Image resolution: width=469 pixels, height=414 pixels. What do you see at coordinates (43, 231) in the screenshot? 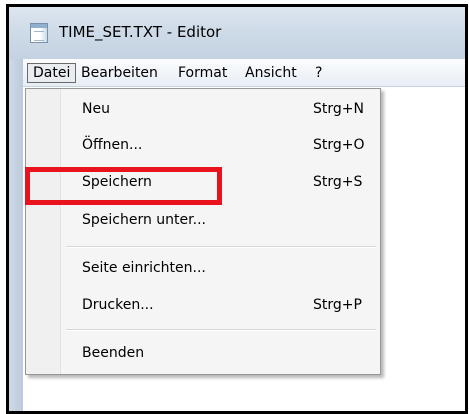
I see `menu-icon-gutter` at bounding box center [43, 231].